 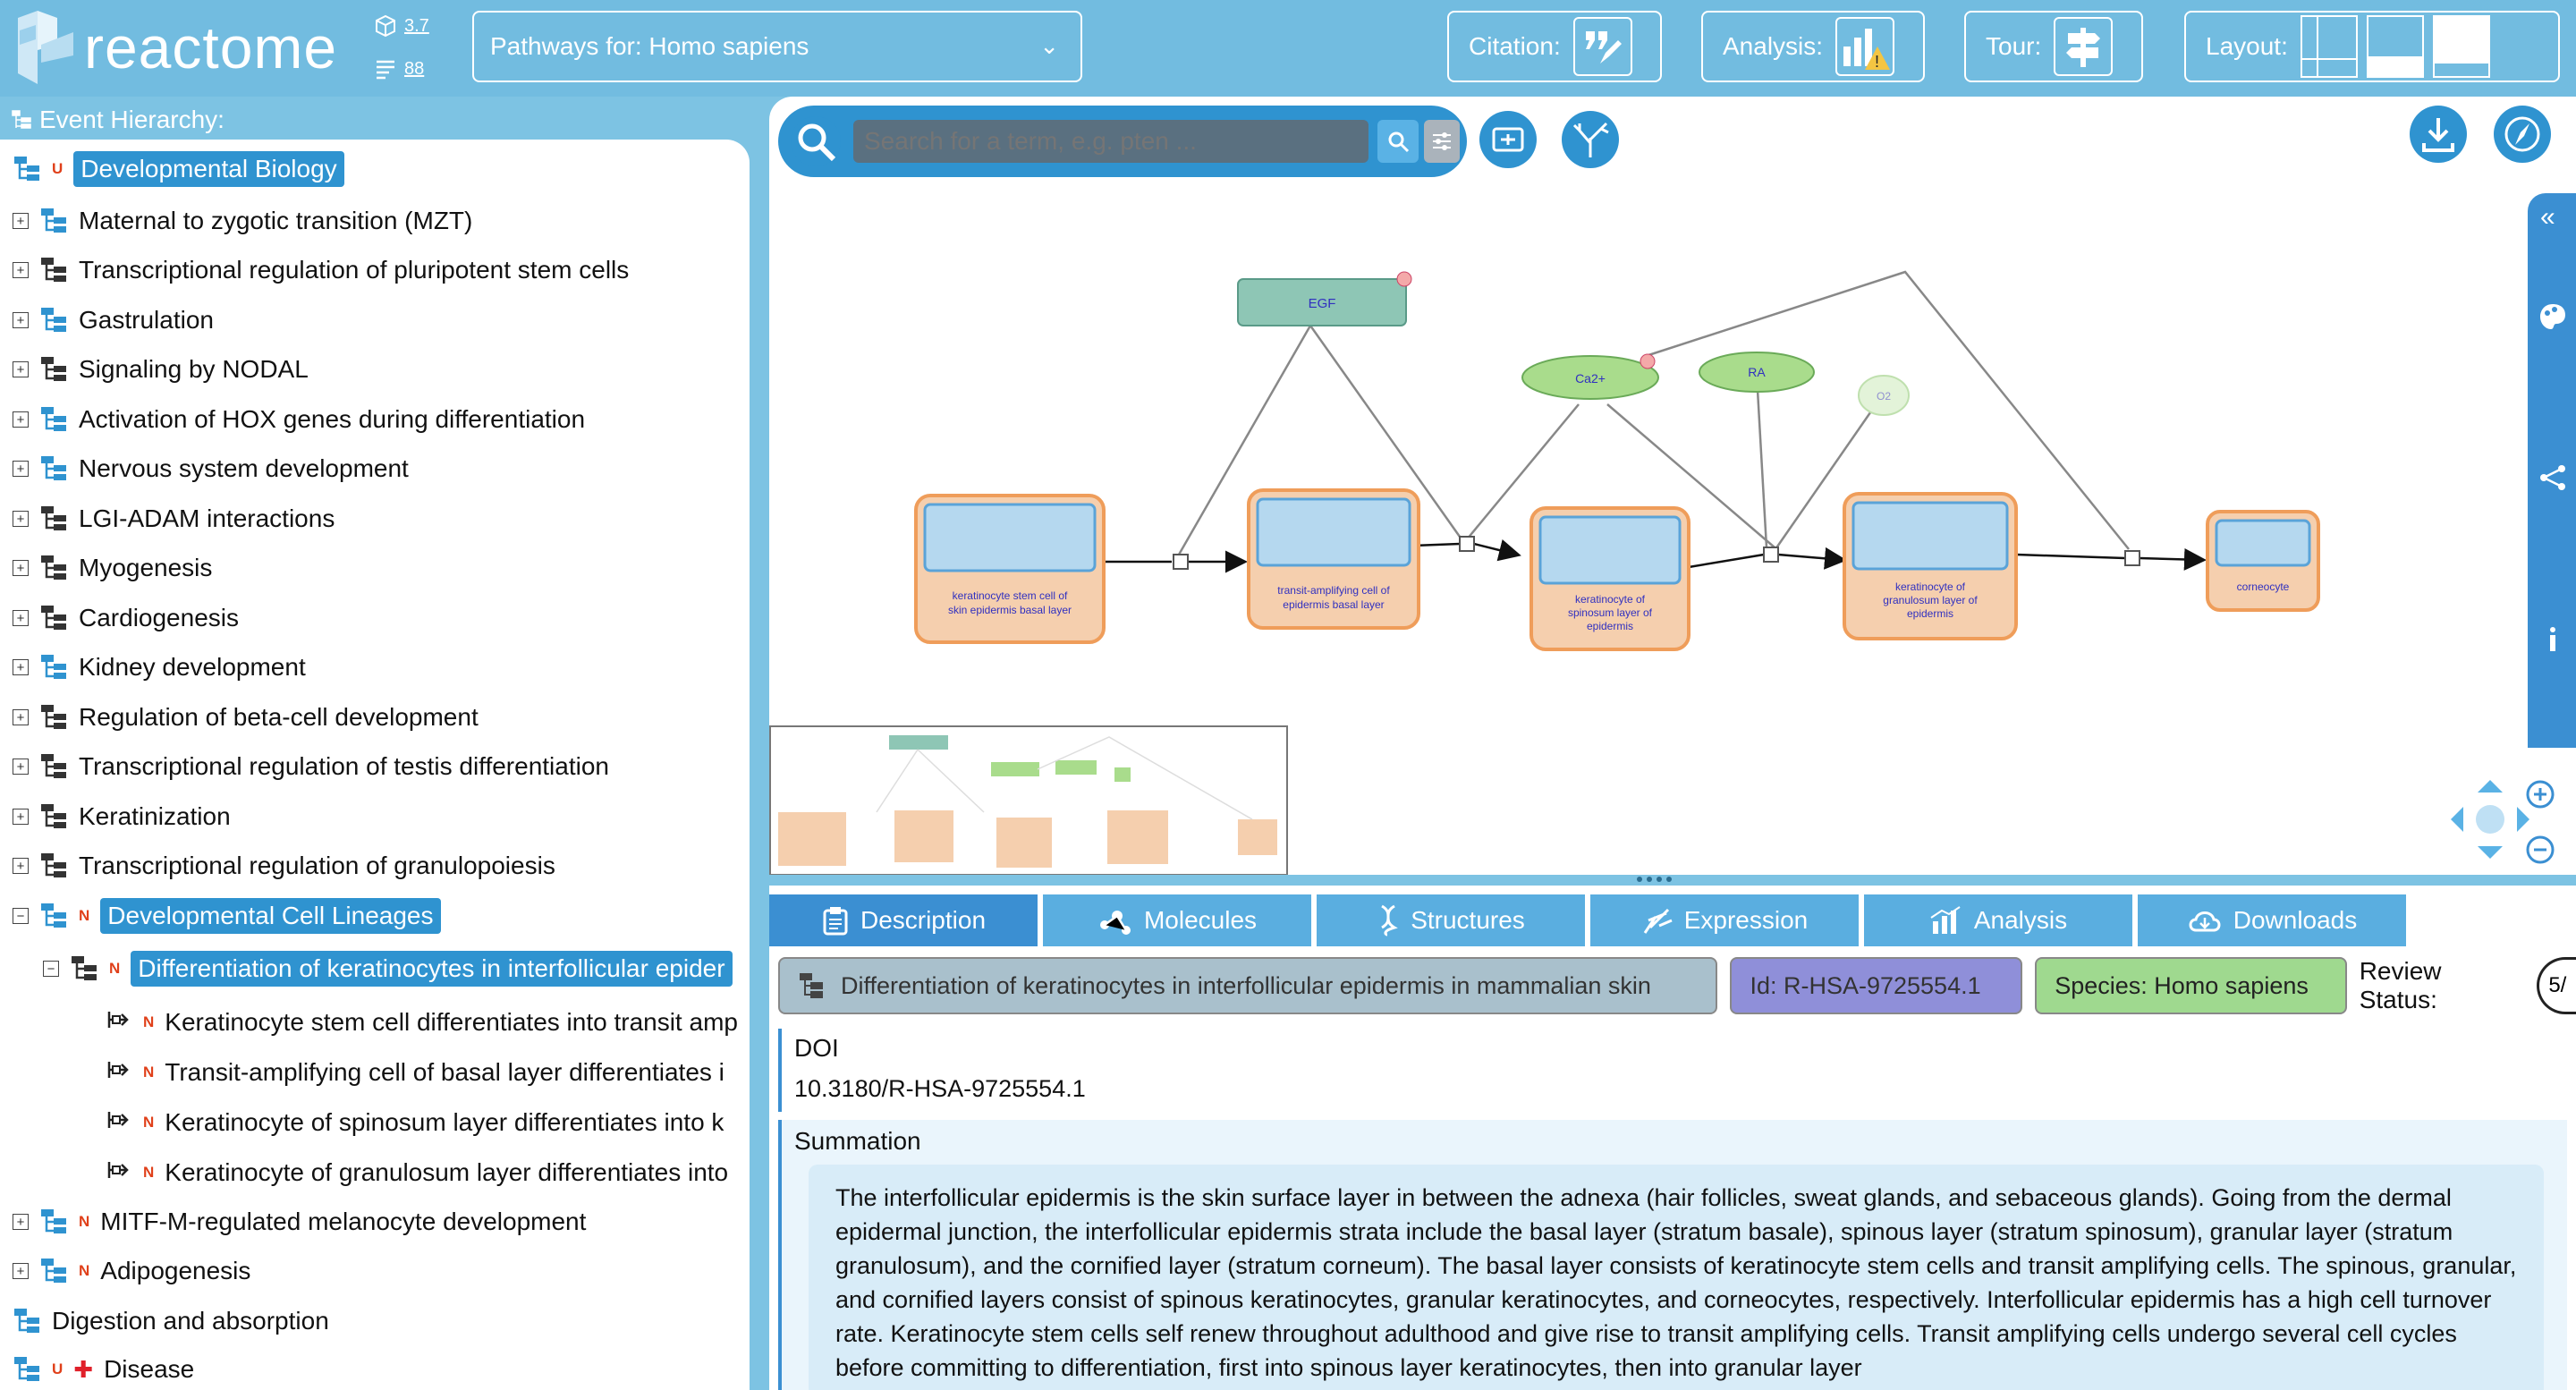 I want to click on tab-analysis: Analysis, so click(x=1998, y=920).